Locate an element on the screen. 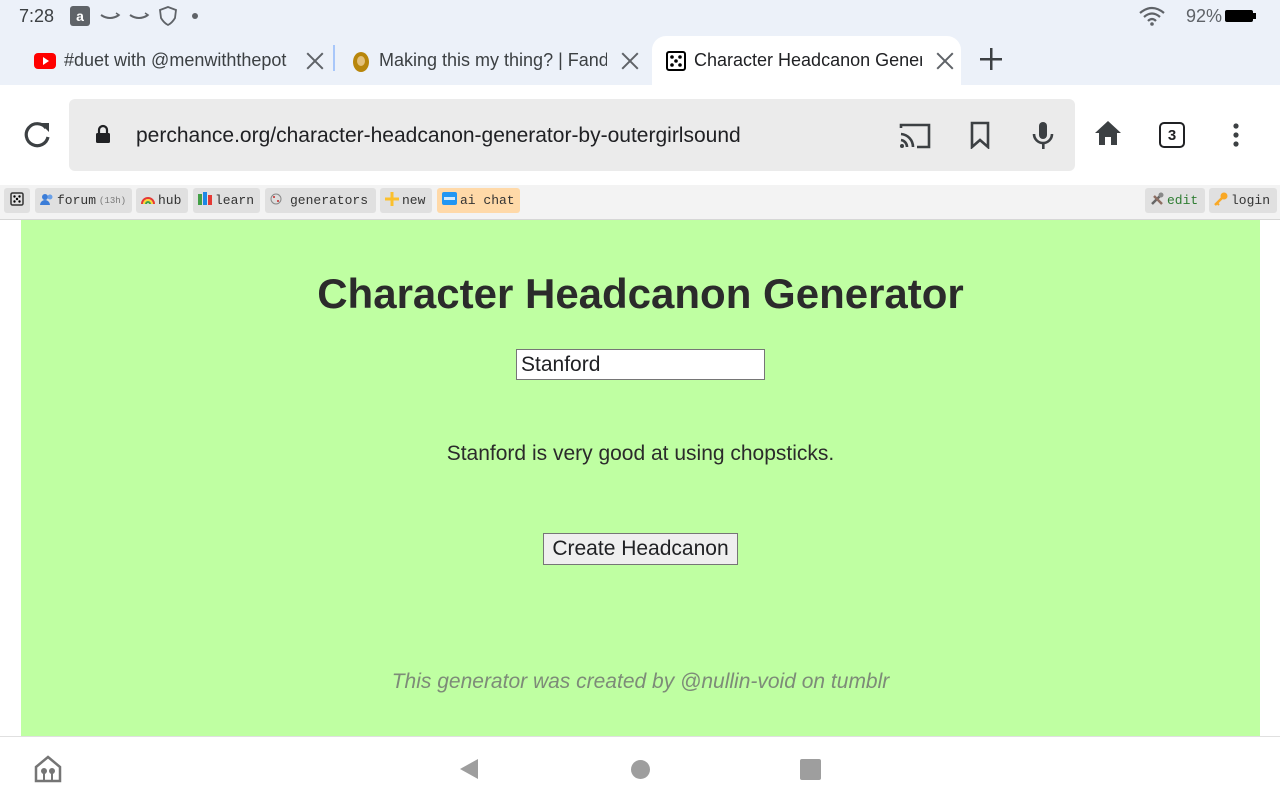  forum-label: forum is located at coordinates (77, 200).